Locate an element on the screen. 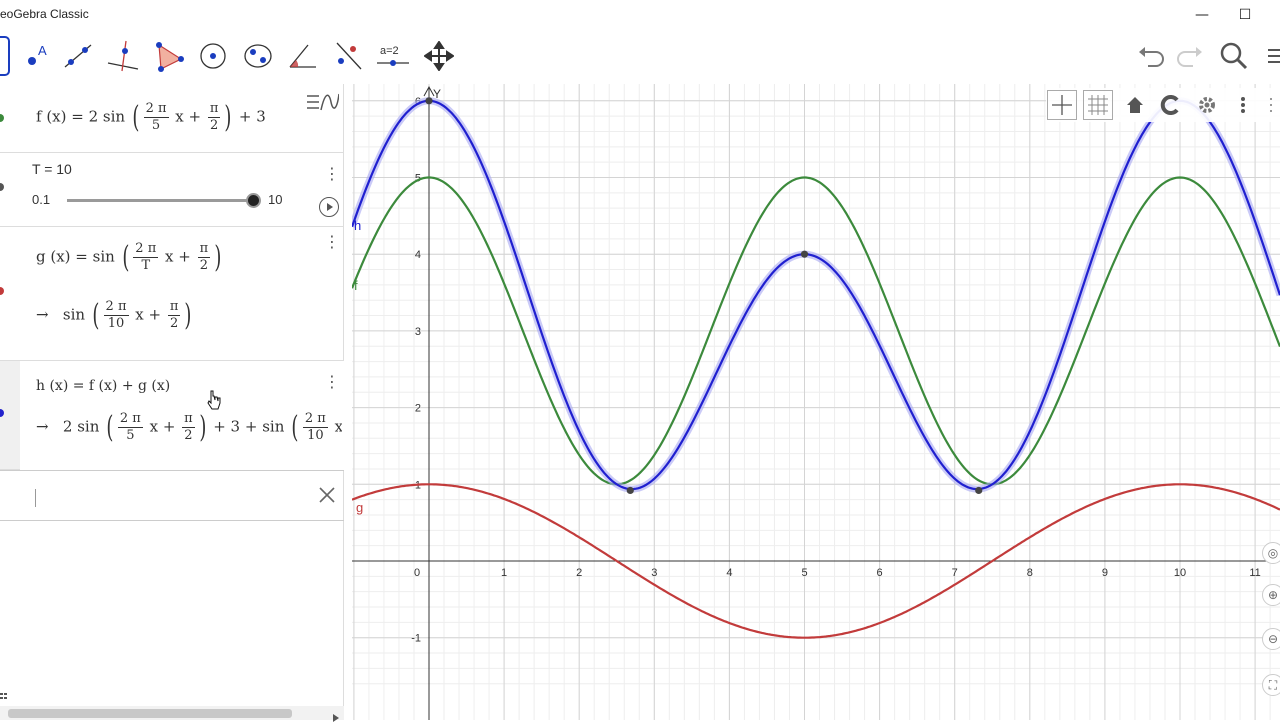  definition-f: f (x) = 2 sin (2 π5 x + π 2) + 3 is located at coordinates (151, 117).